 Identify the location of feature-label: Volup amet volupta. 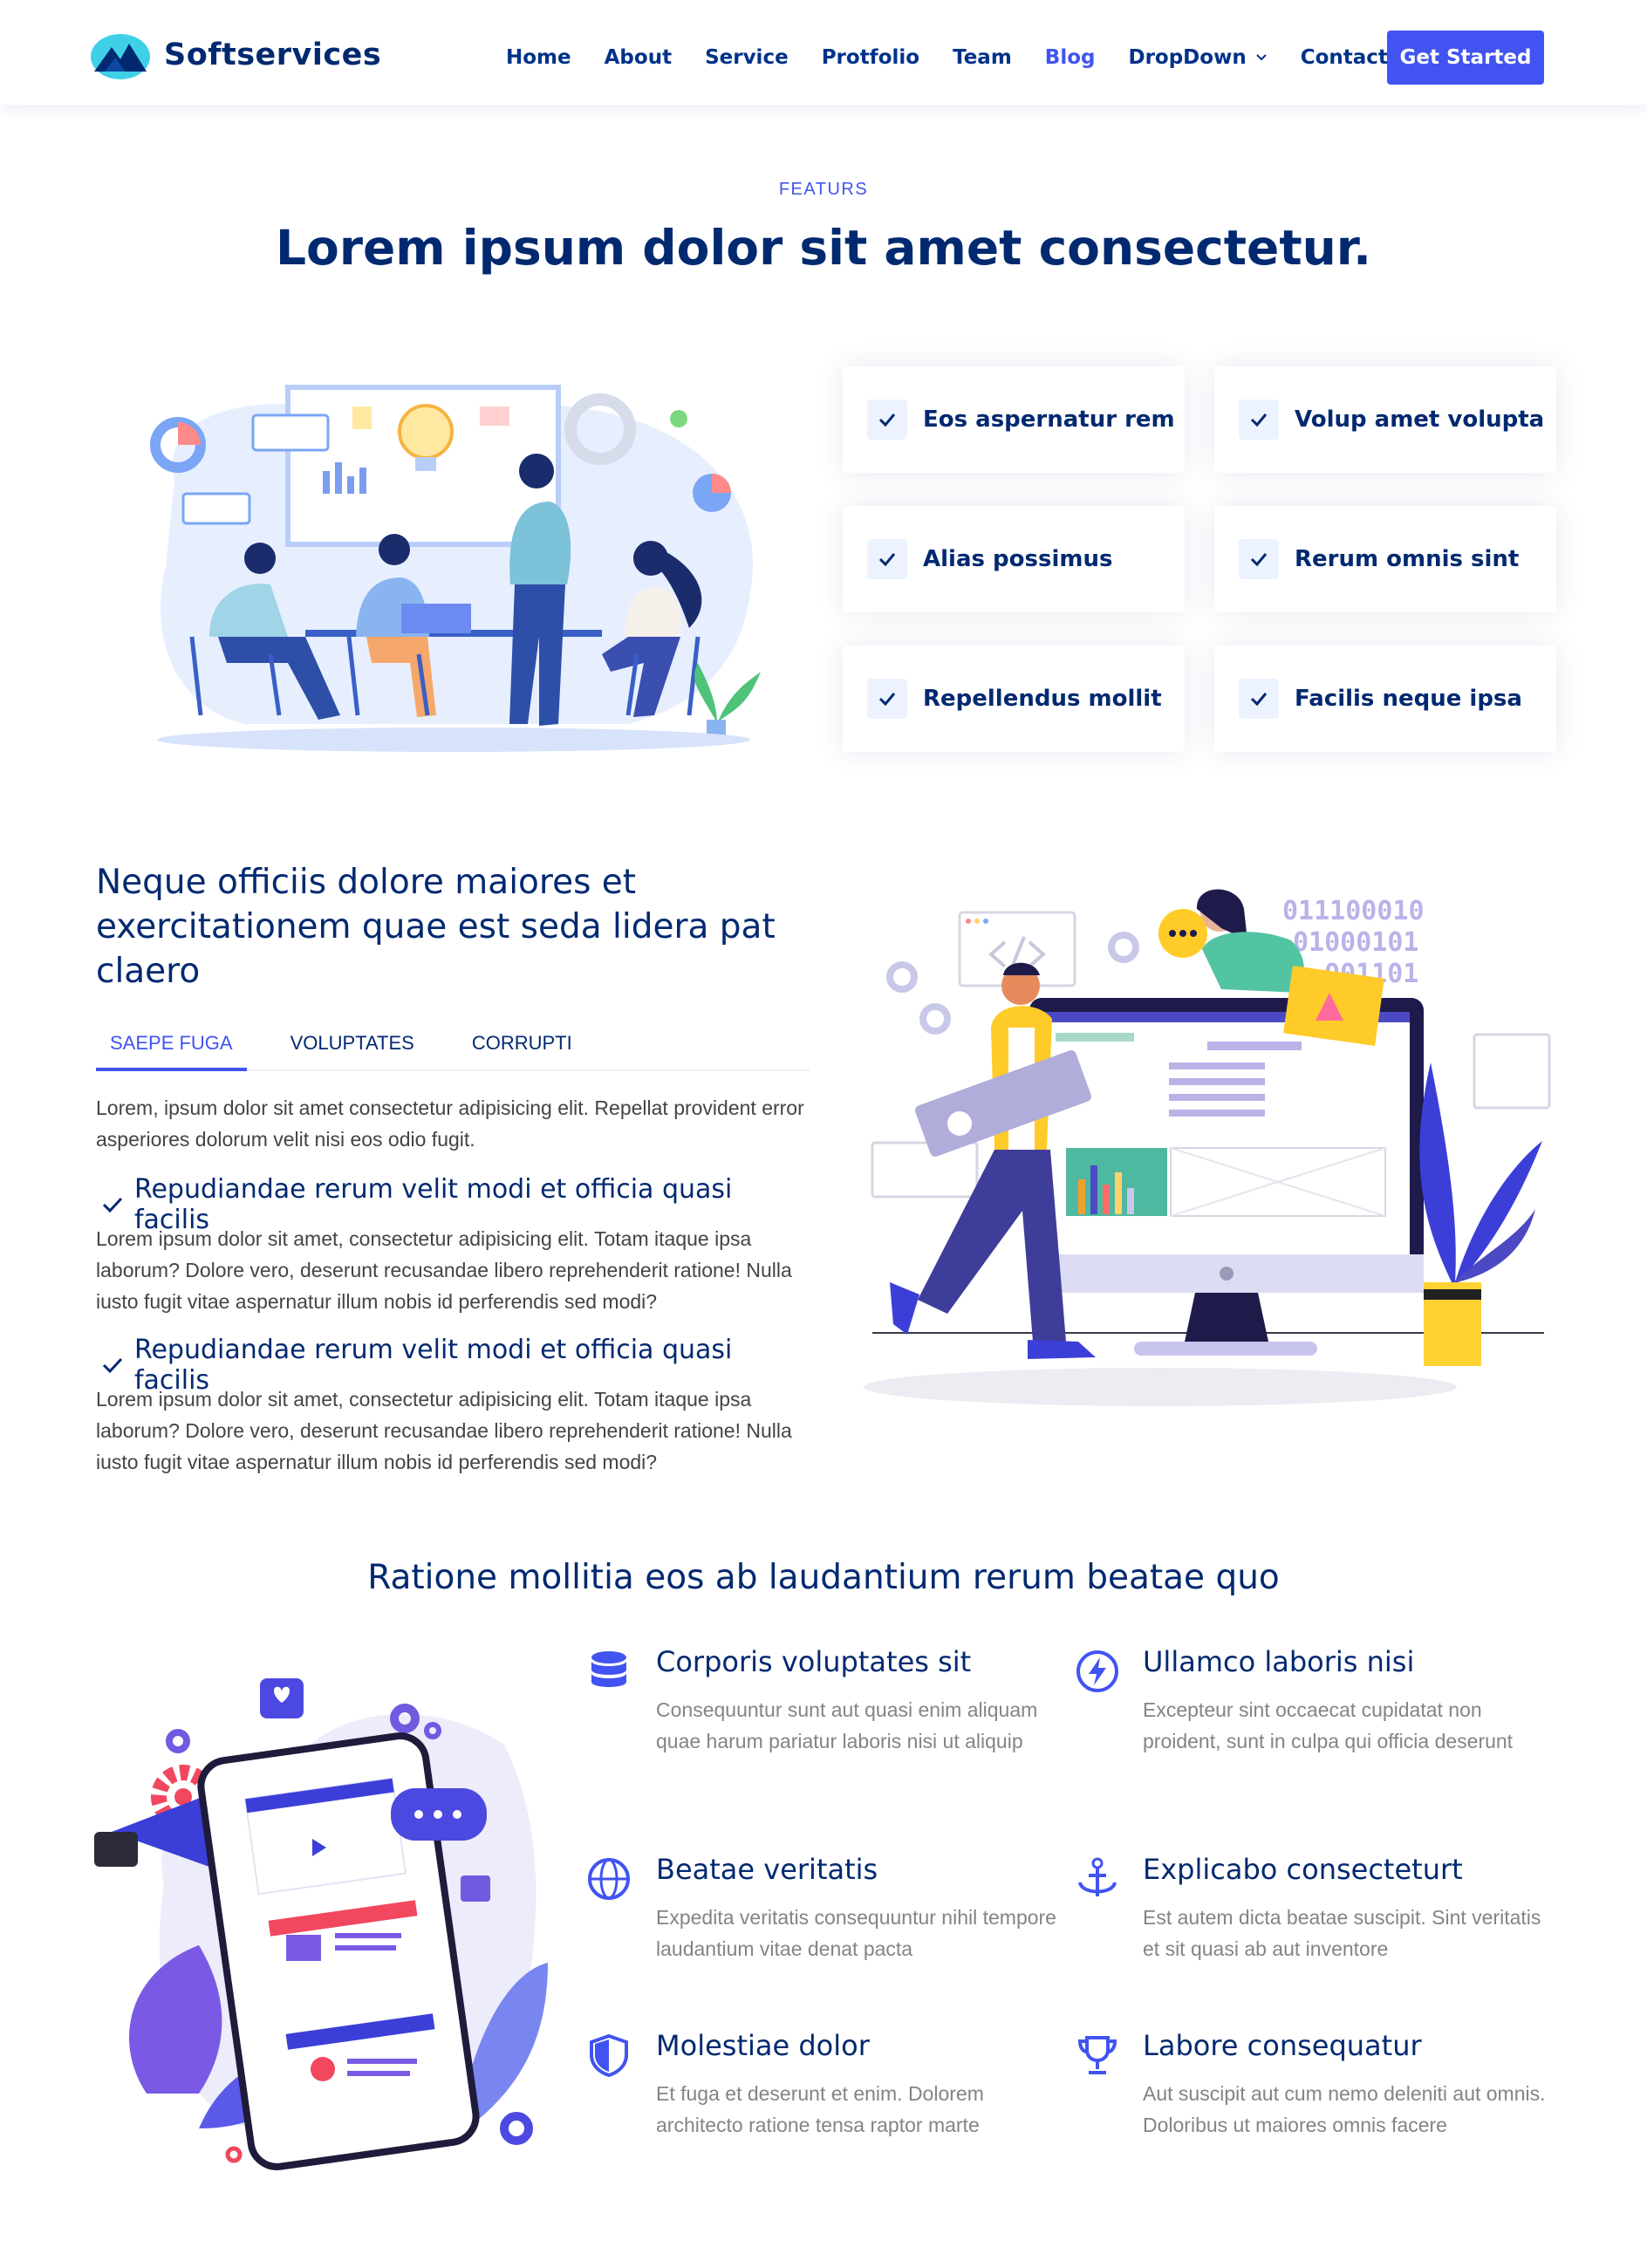
(1420, 419).